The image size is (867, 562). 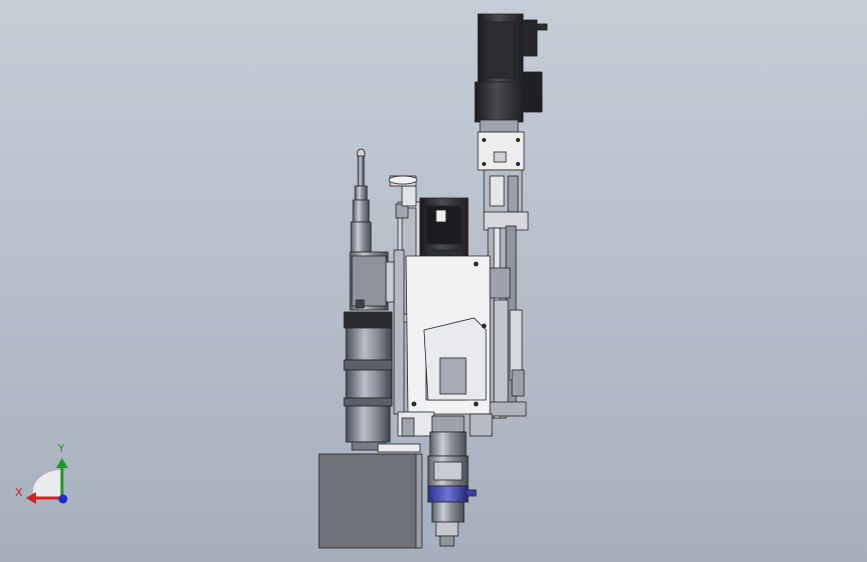 I want to click on camera-body, so click(x=372, y=281).